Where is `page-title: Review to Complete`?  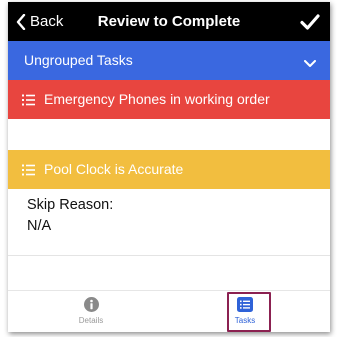 page-title: Review to Complete is located at coordinates (169, 21).